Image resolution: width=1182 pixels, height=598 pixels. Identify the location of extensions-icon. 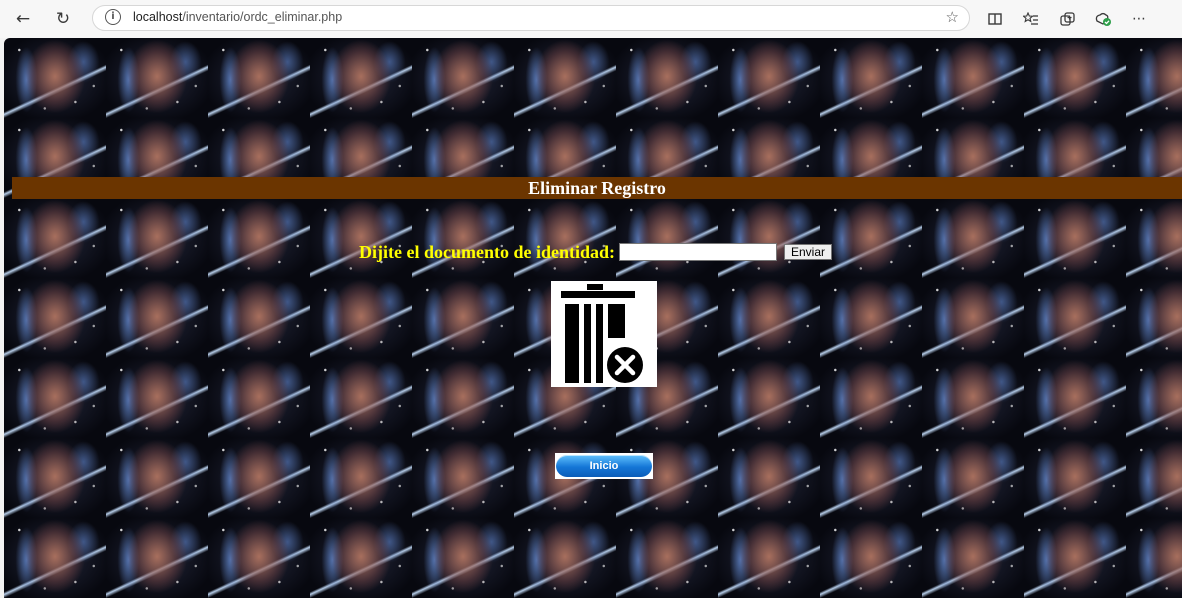
(1103, 19).